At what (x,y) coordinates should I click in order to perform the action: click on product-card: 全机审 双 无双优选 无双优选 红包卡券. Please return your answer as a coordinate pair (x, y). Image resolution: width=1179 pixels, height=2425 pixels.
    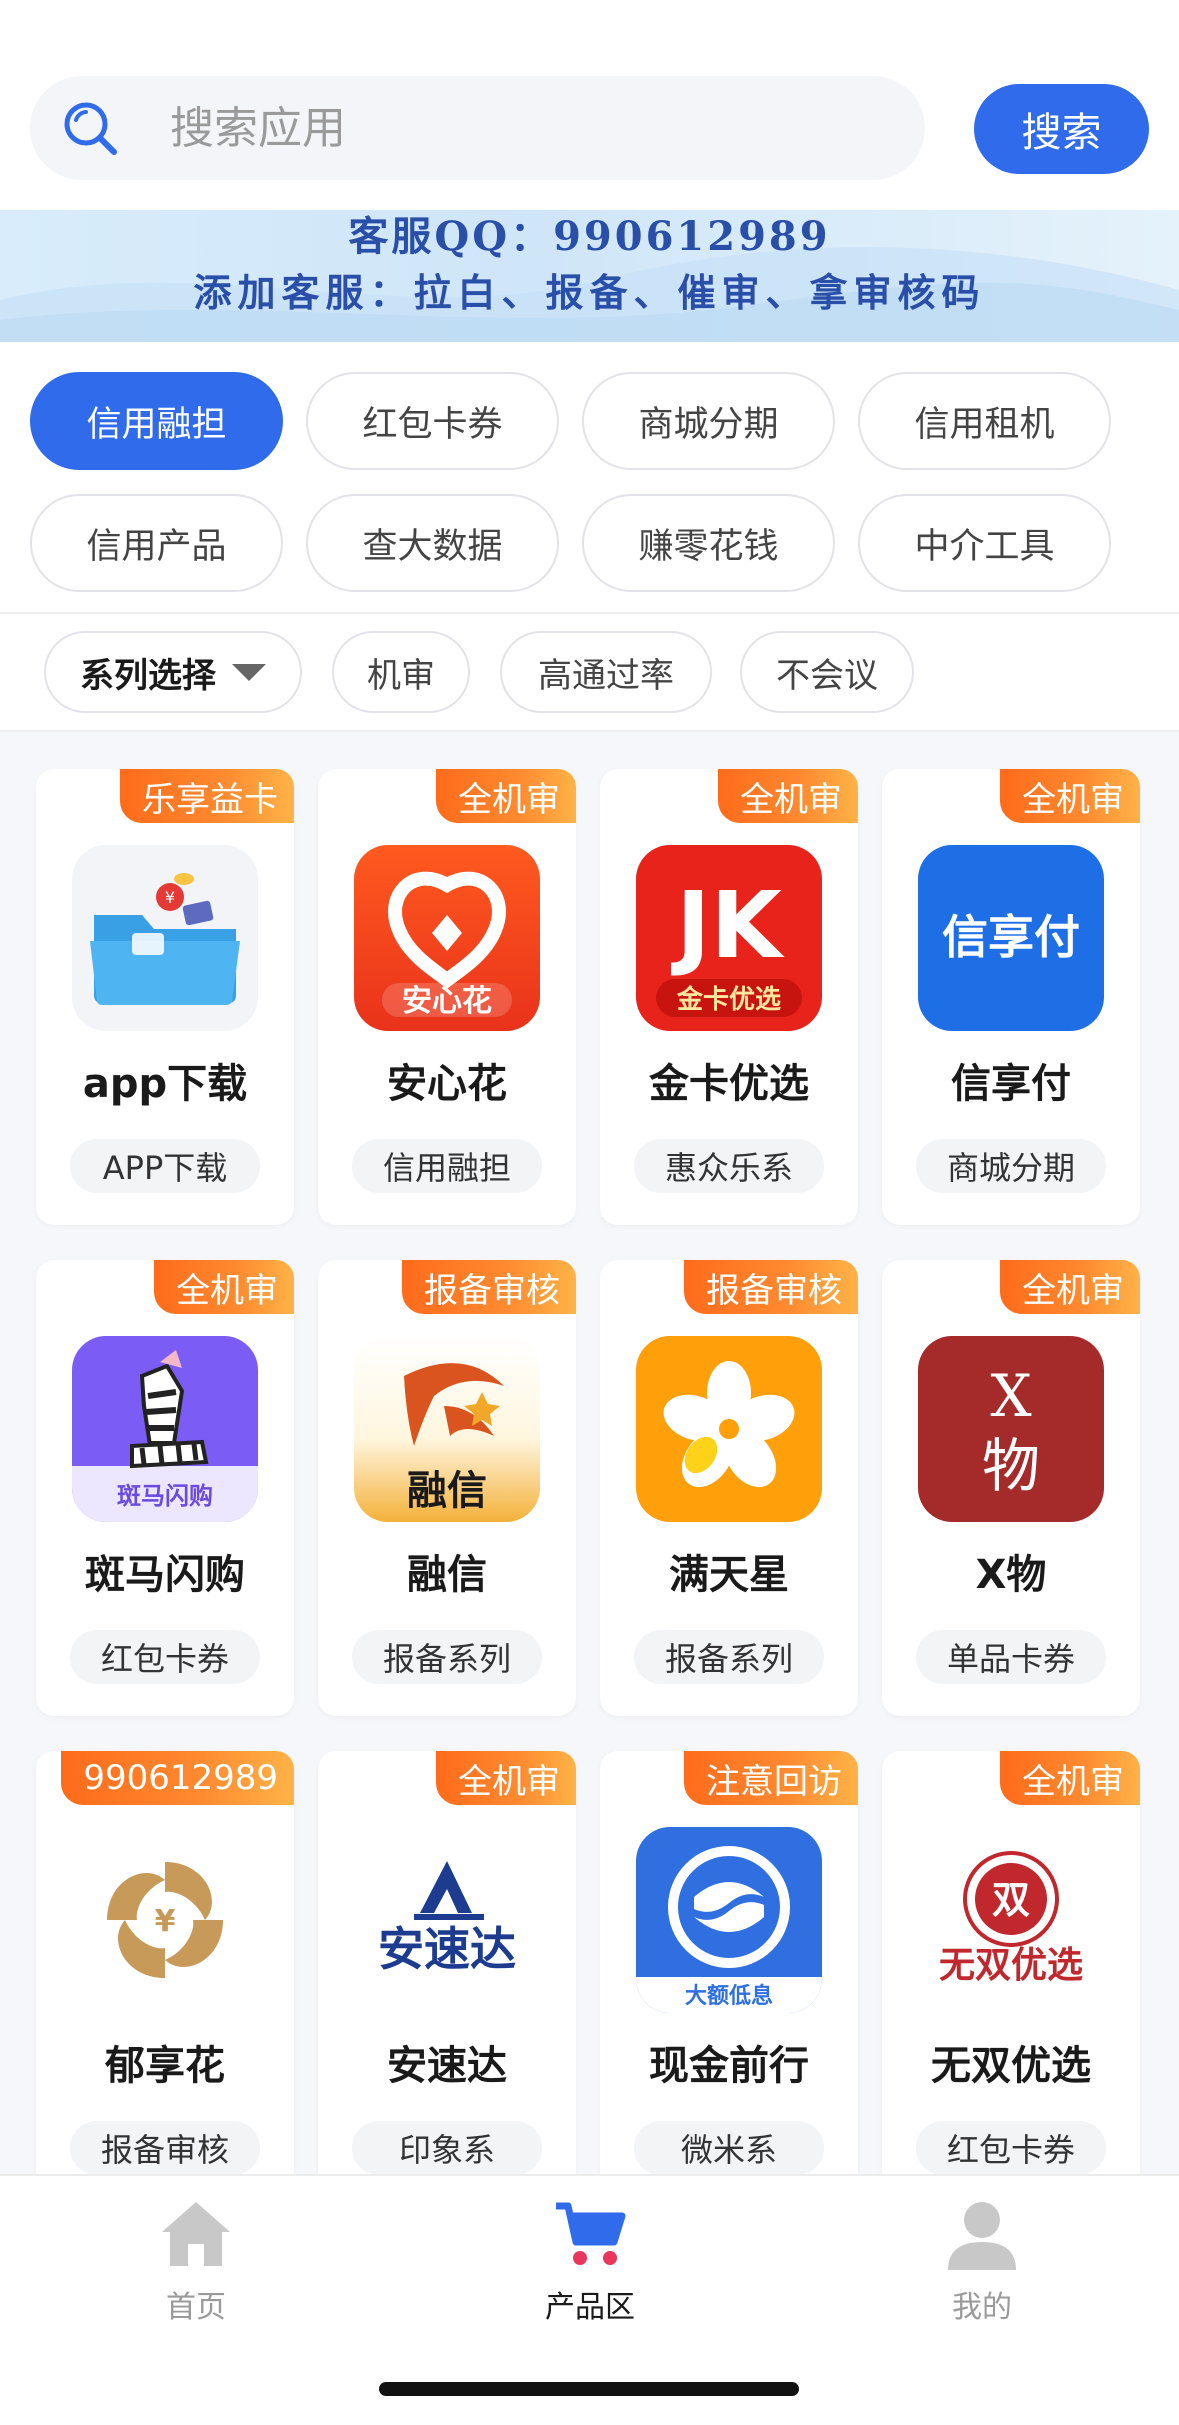
    Looking at the image, I should click on (1011, 1962).